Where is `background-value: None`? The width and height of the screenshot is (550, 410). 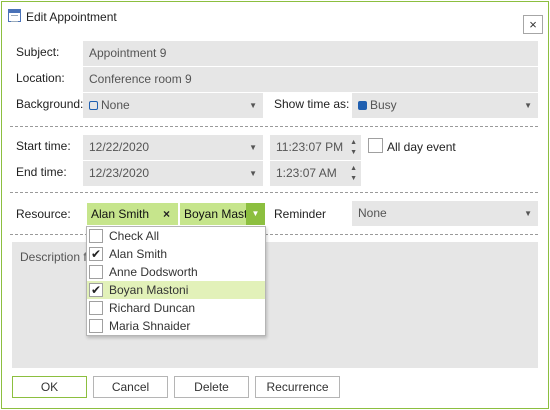
background-value: None is located at coordinates (115, 105).